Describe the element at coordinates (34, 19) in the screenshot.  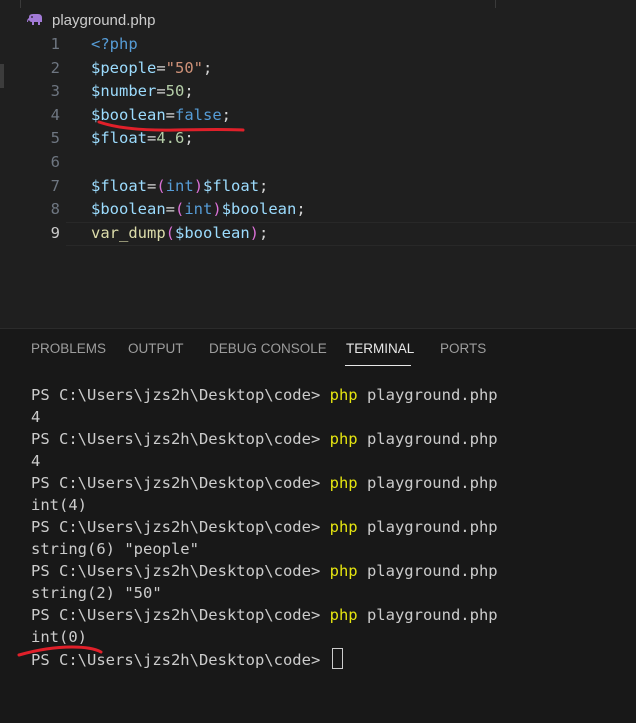
I see `elephant-icon` at that location.